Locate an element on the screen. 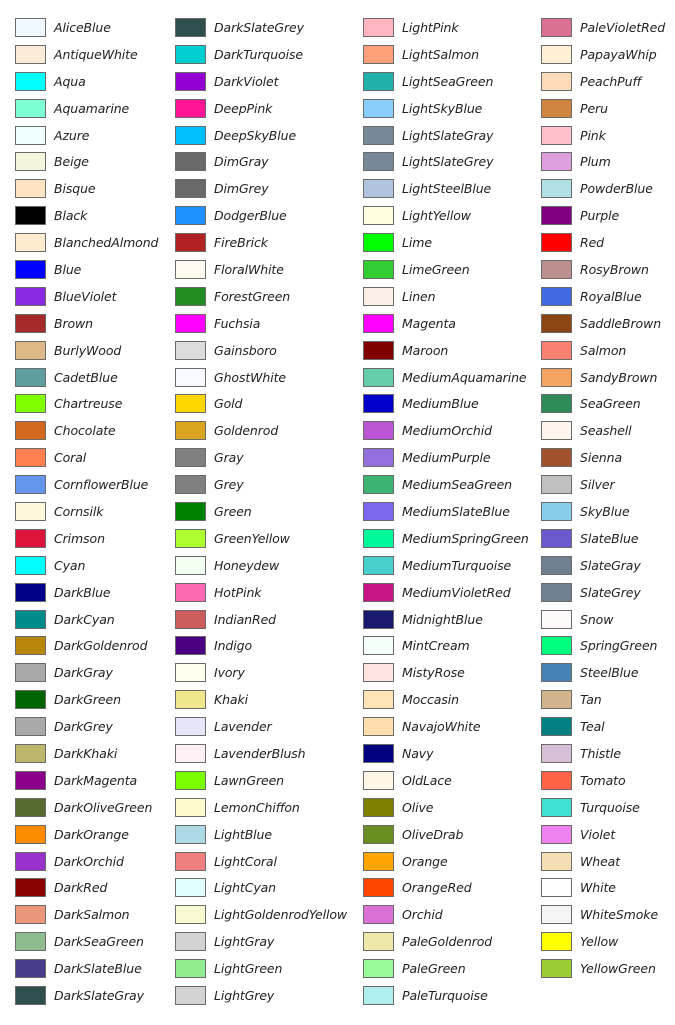  color-entry: Gold is located at coordinates (261, 403).